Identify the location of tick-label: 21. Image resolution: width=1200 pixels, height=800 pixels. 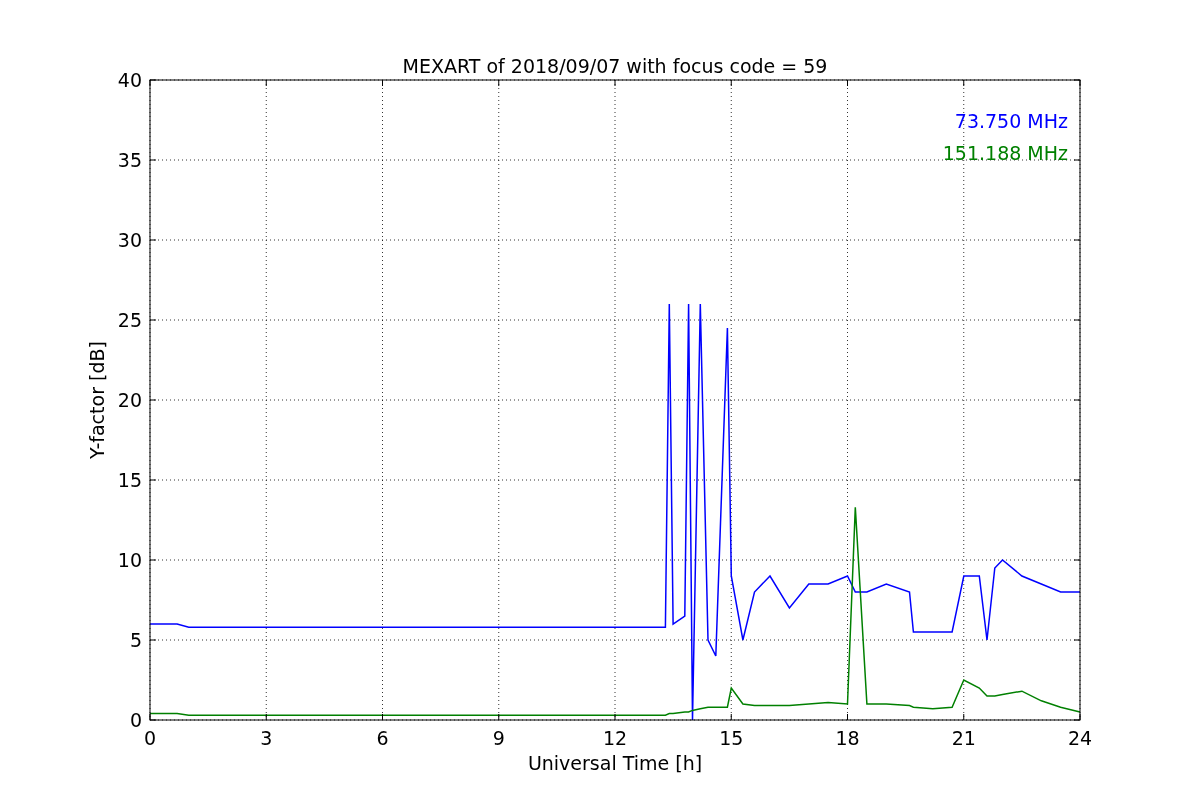
(963, 738).